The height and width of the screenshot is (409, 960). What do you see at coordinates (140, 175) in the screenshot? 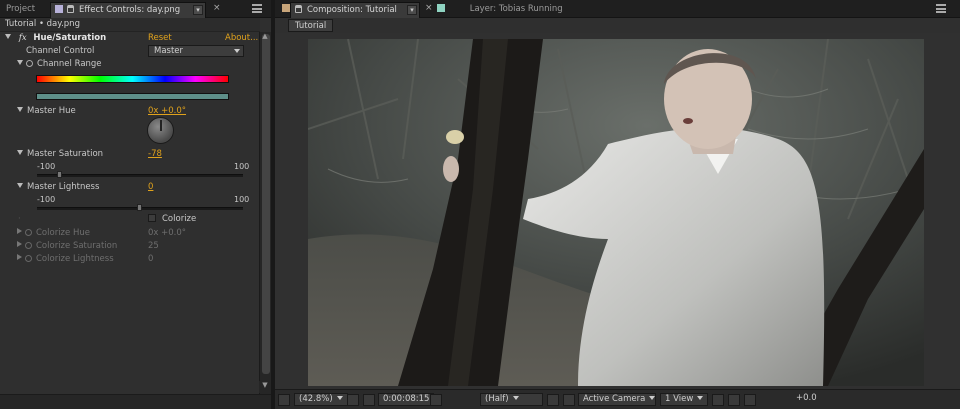
I see `saturation-slider-track` at bounding box center [140, 175].